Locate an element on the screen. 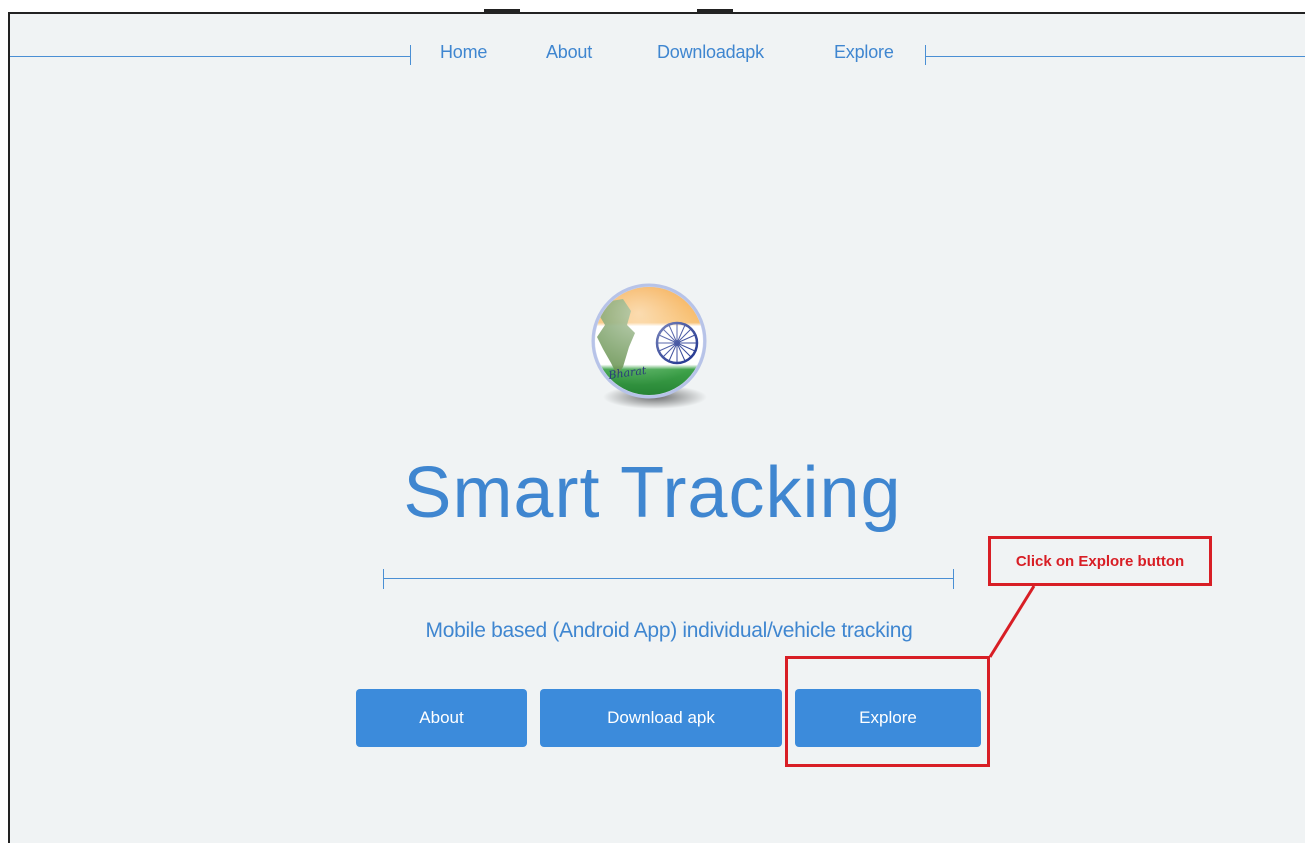 This screenshot has height=843, width=1305. nav-line-left is located at coordinates (210, 56).